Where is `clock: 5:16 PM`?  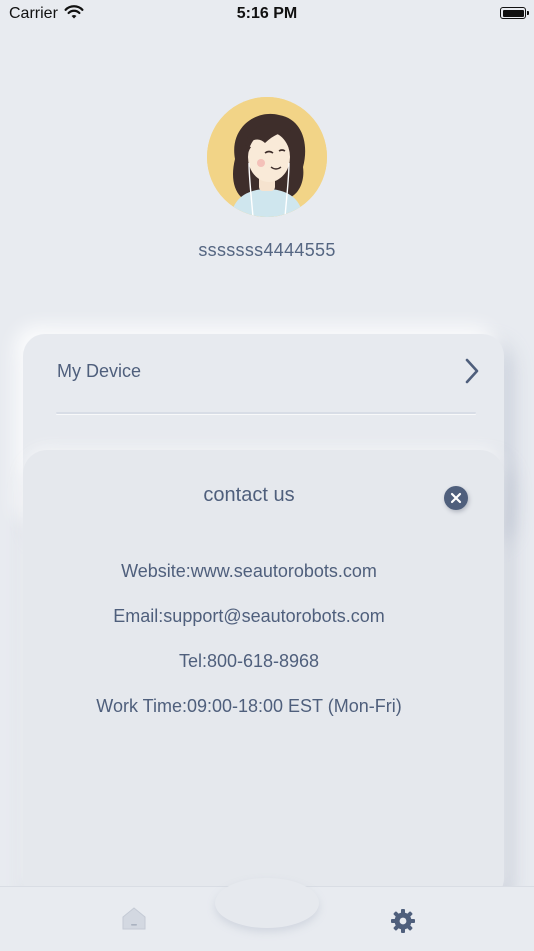
clock: 5:16 PM is located at coordinates (267, 13).